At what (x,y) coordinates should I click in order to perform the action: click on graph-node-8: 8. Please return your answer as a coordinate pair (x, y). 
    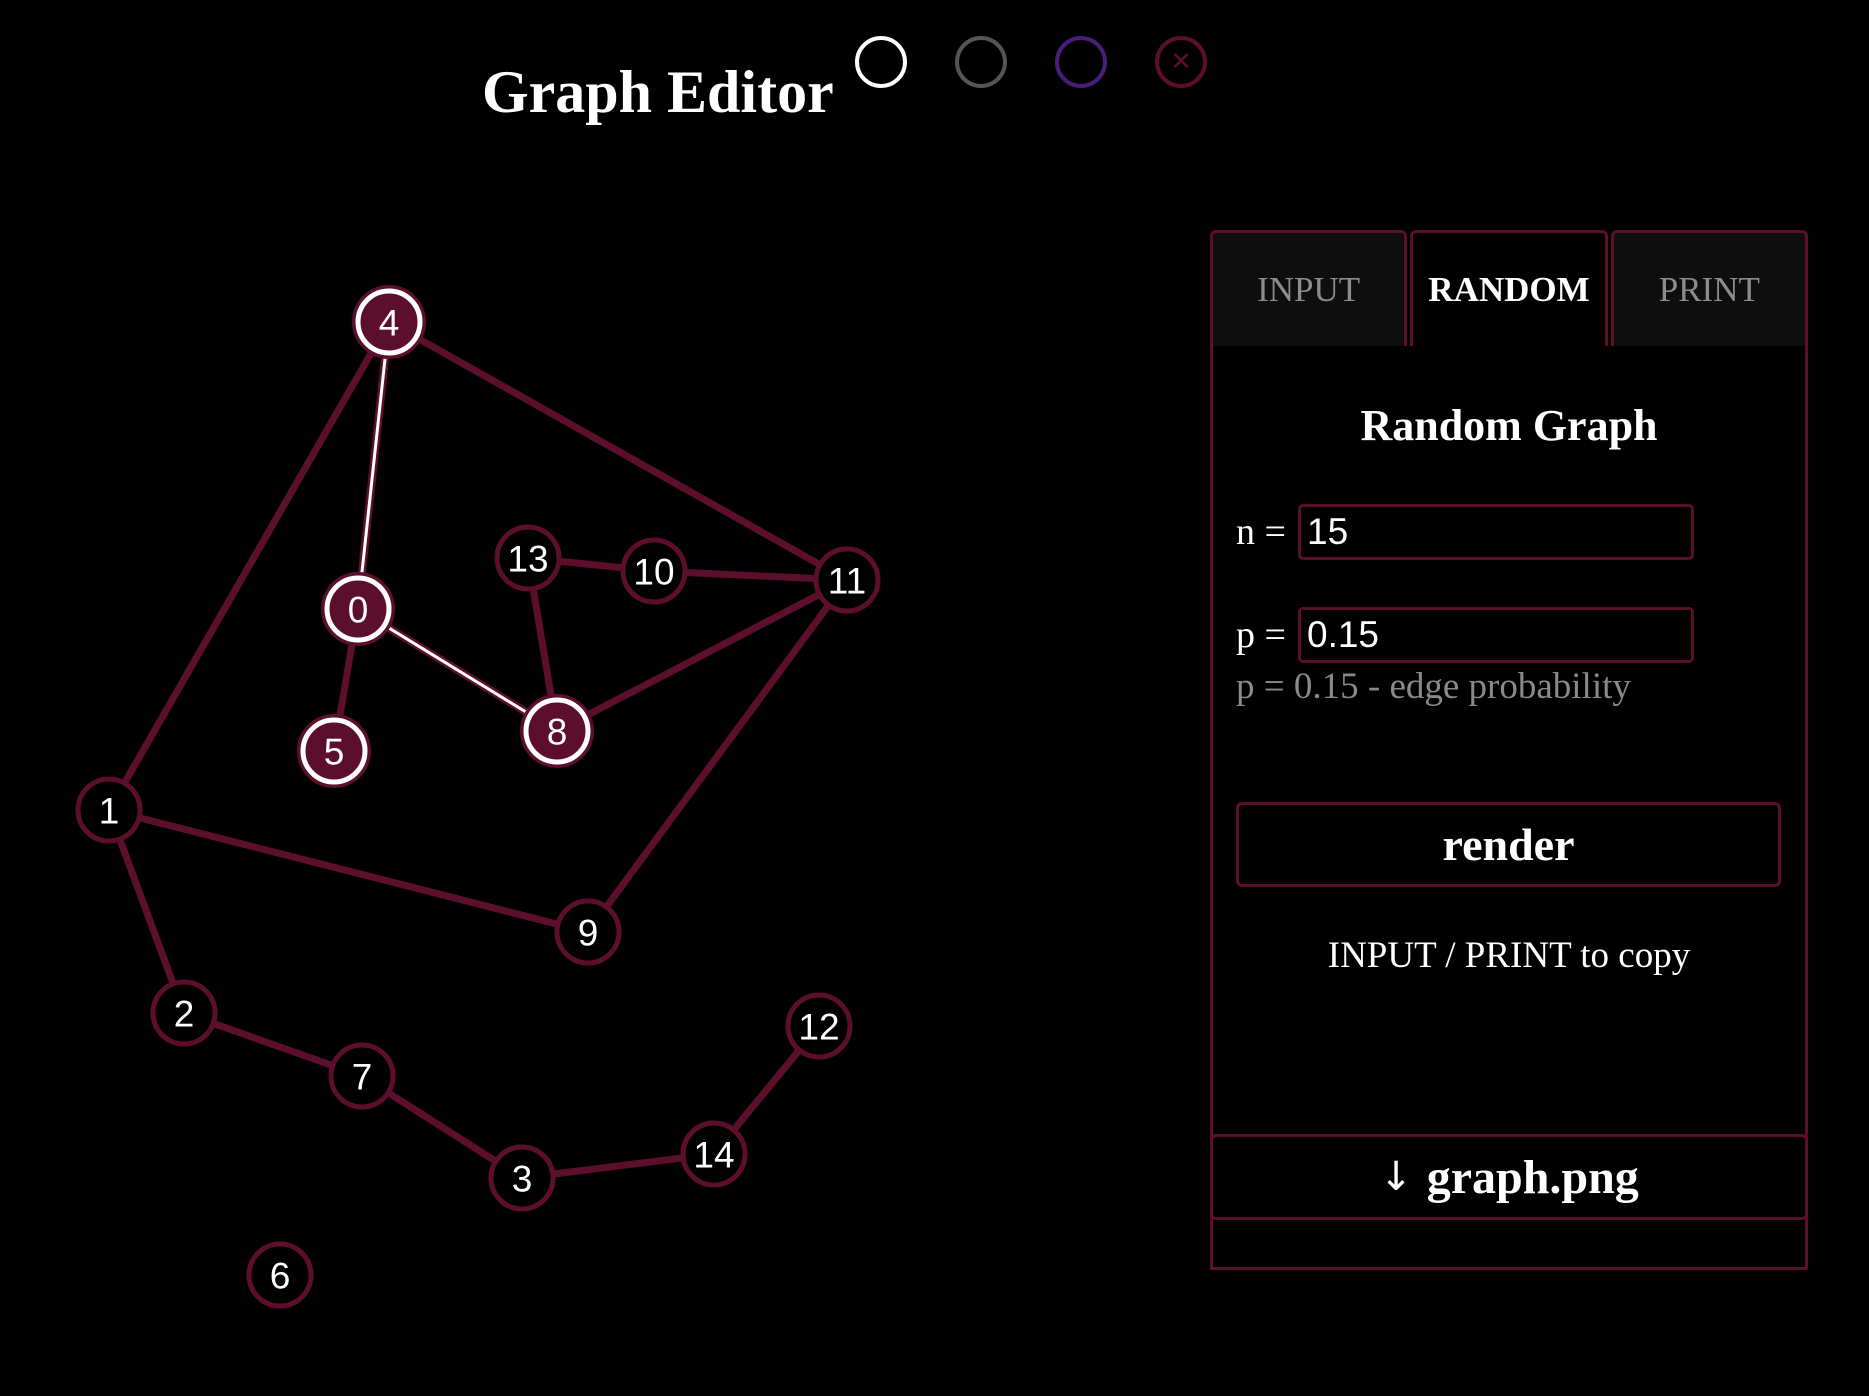
    Looking at the image, I should click on (557, 731).